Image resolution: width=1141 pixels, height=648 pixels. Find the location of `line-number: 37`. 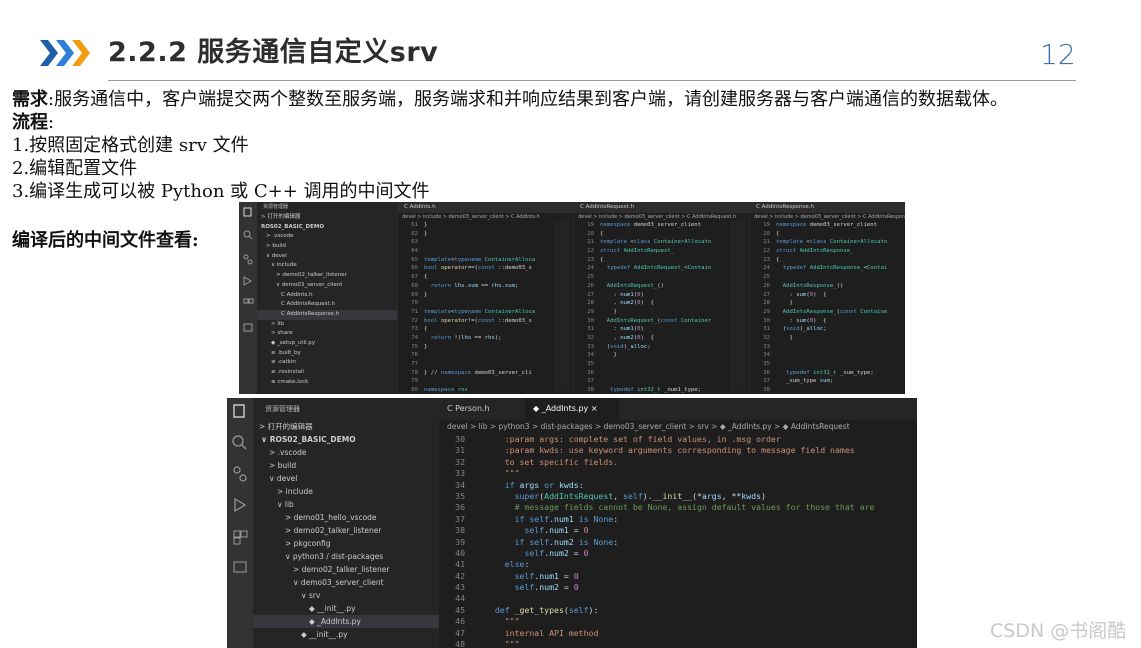

line-number: 37 is located at coordinates (766, 381).